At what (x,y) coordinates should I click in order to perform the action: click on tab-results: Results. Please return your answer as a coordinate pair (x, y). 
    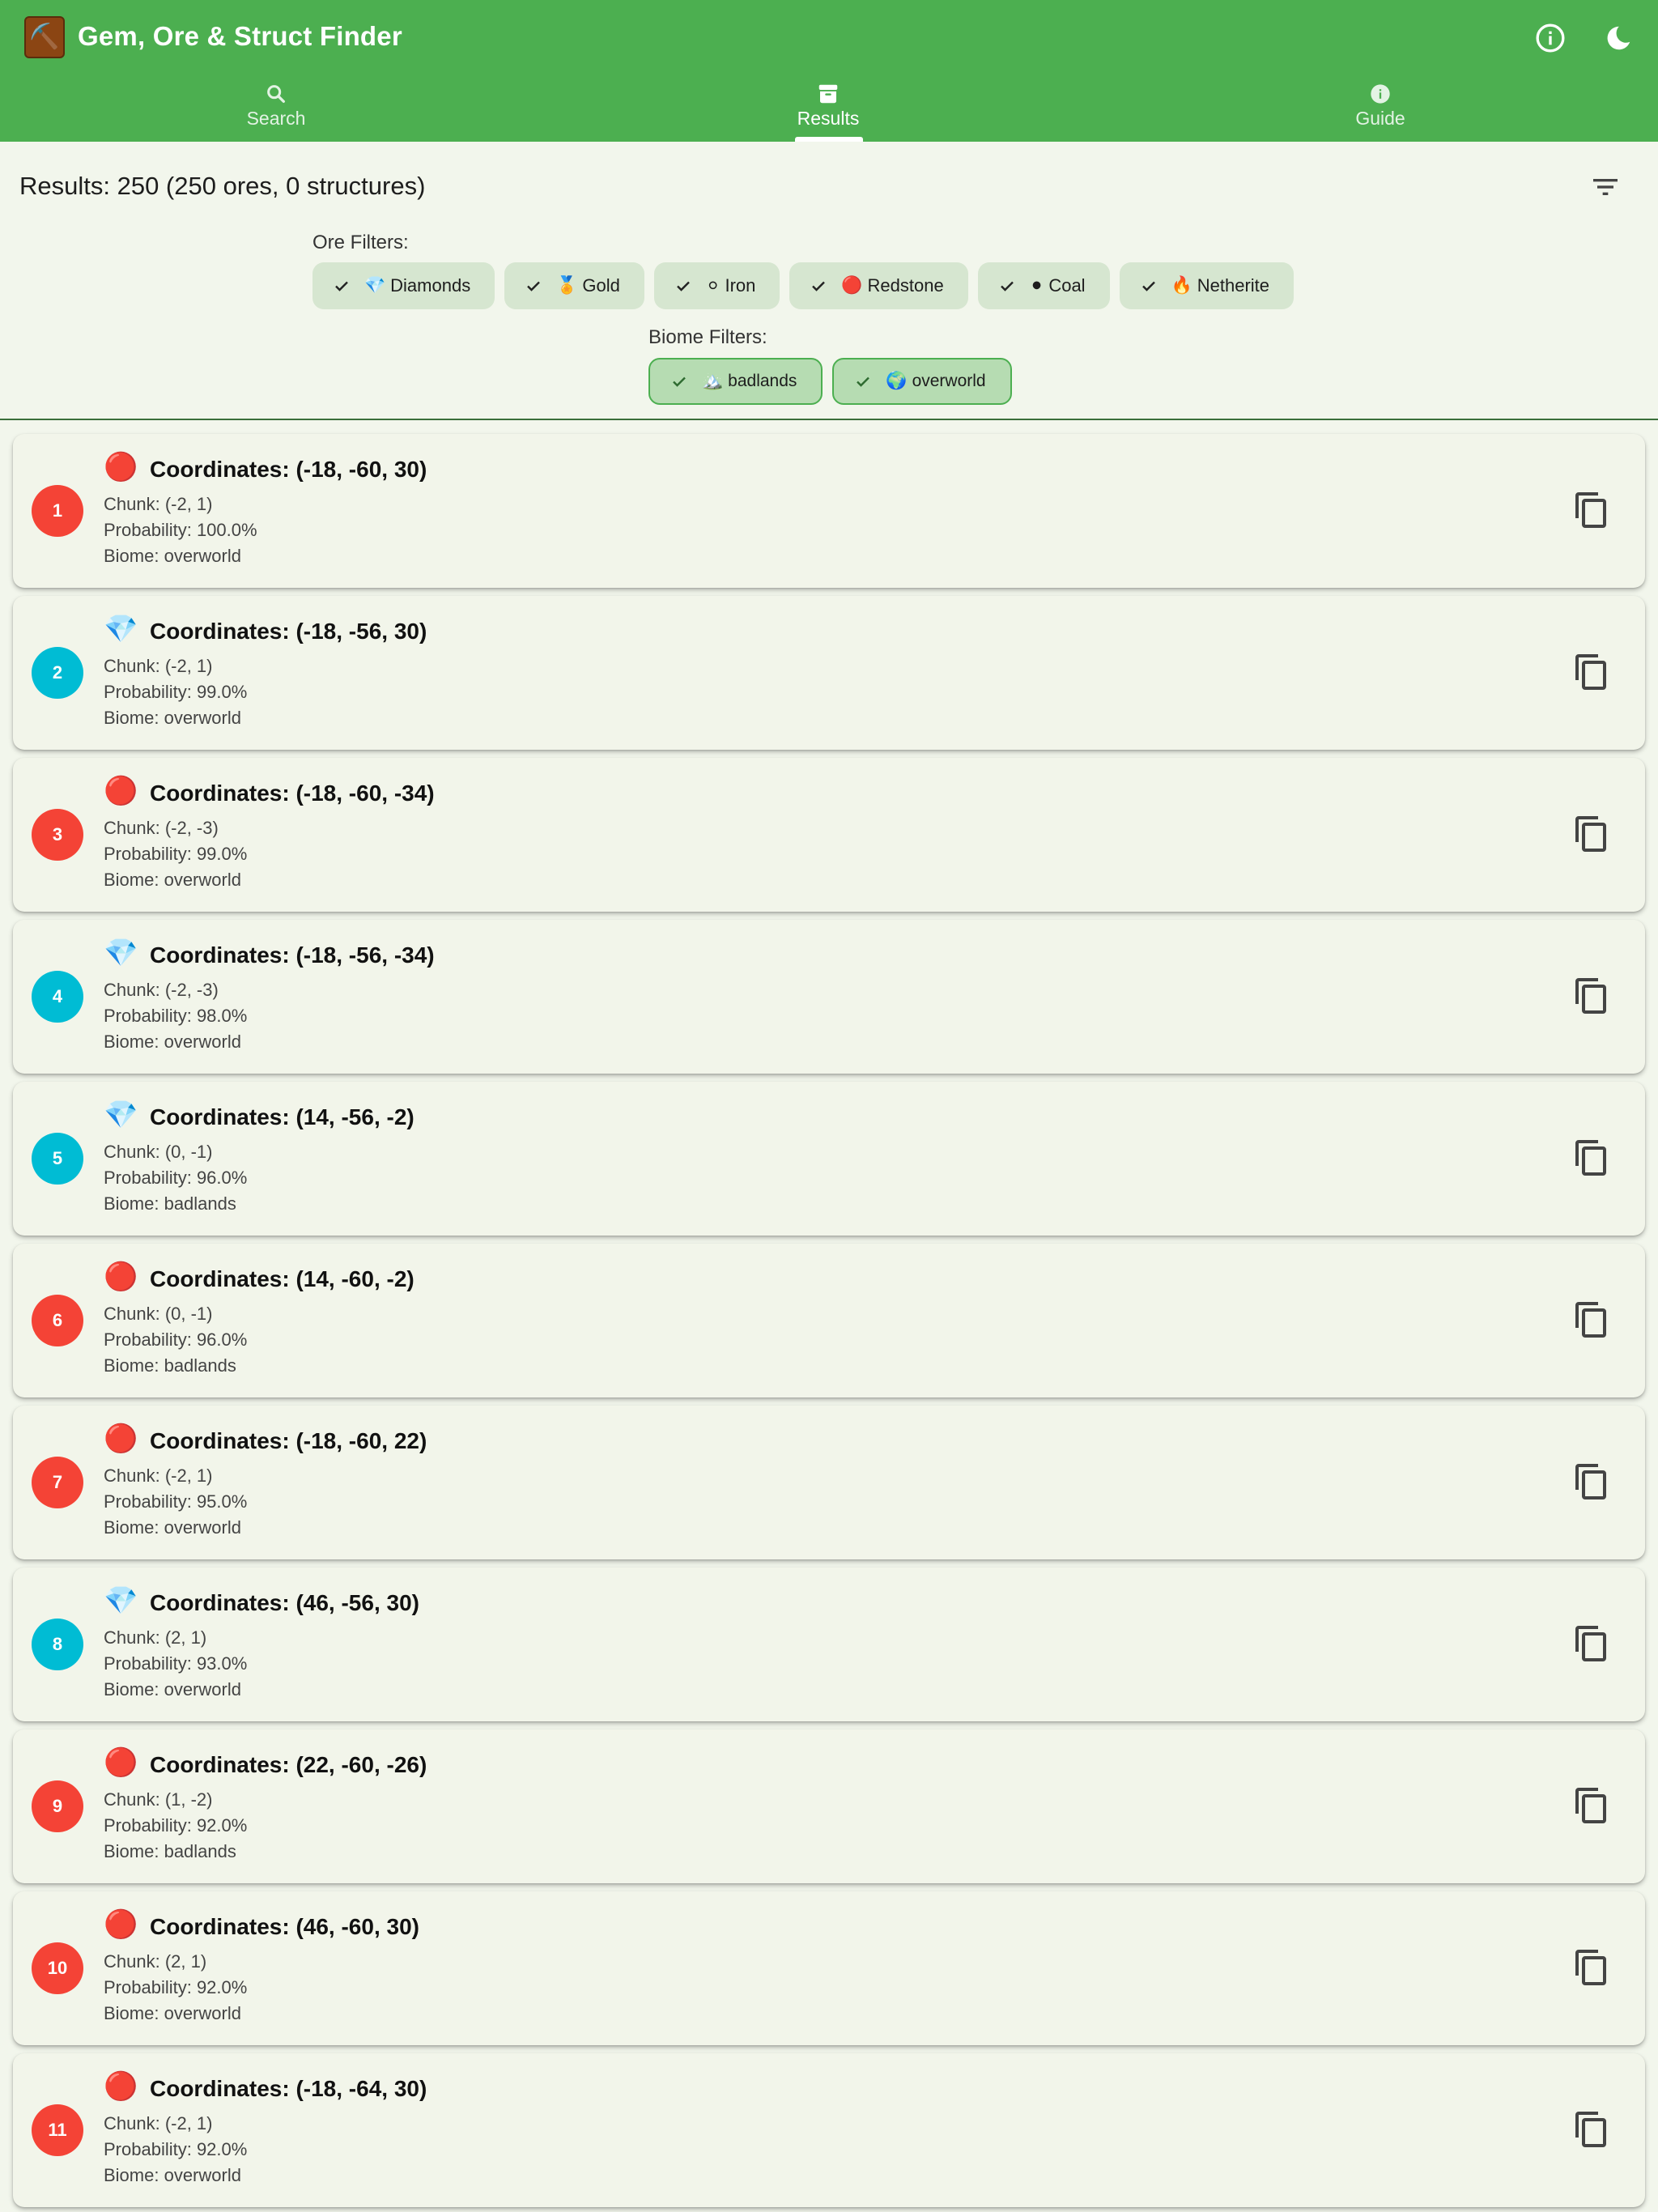
    Looking at the image, I should click on (828, 110).